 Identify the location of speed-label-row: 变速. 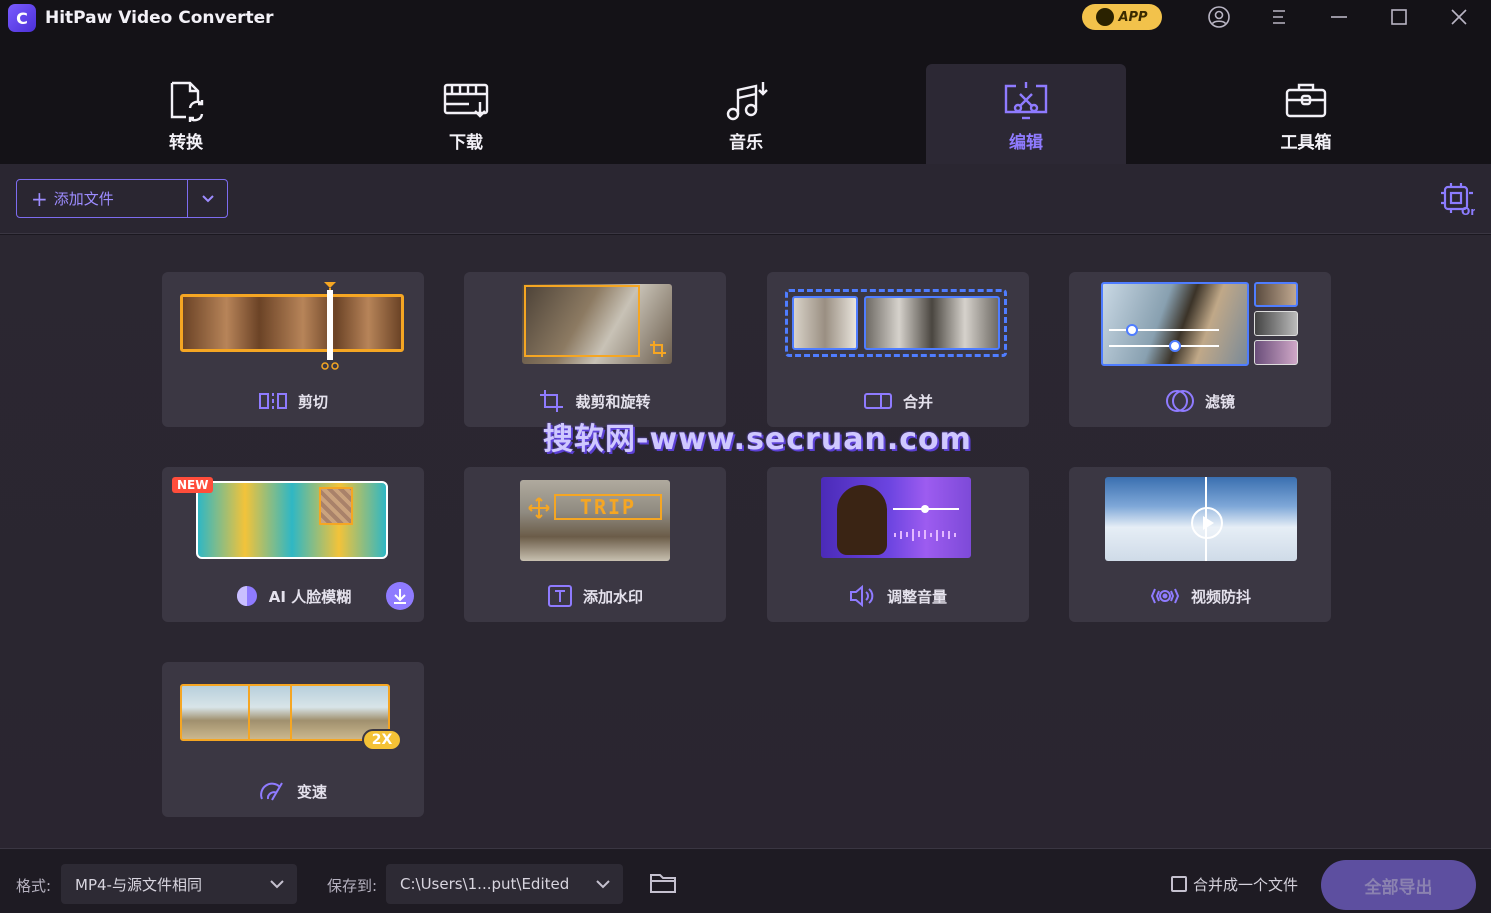
(293, 791).